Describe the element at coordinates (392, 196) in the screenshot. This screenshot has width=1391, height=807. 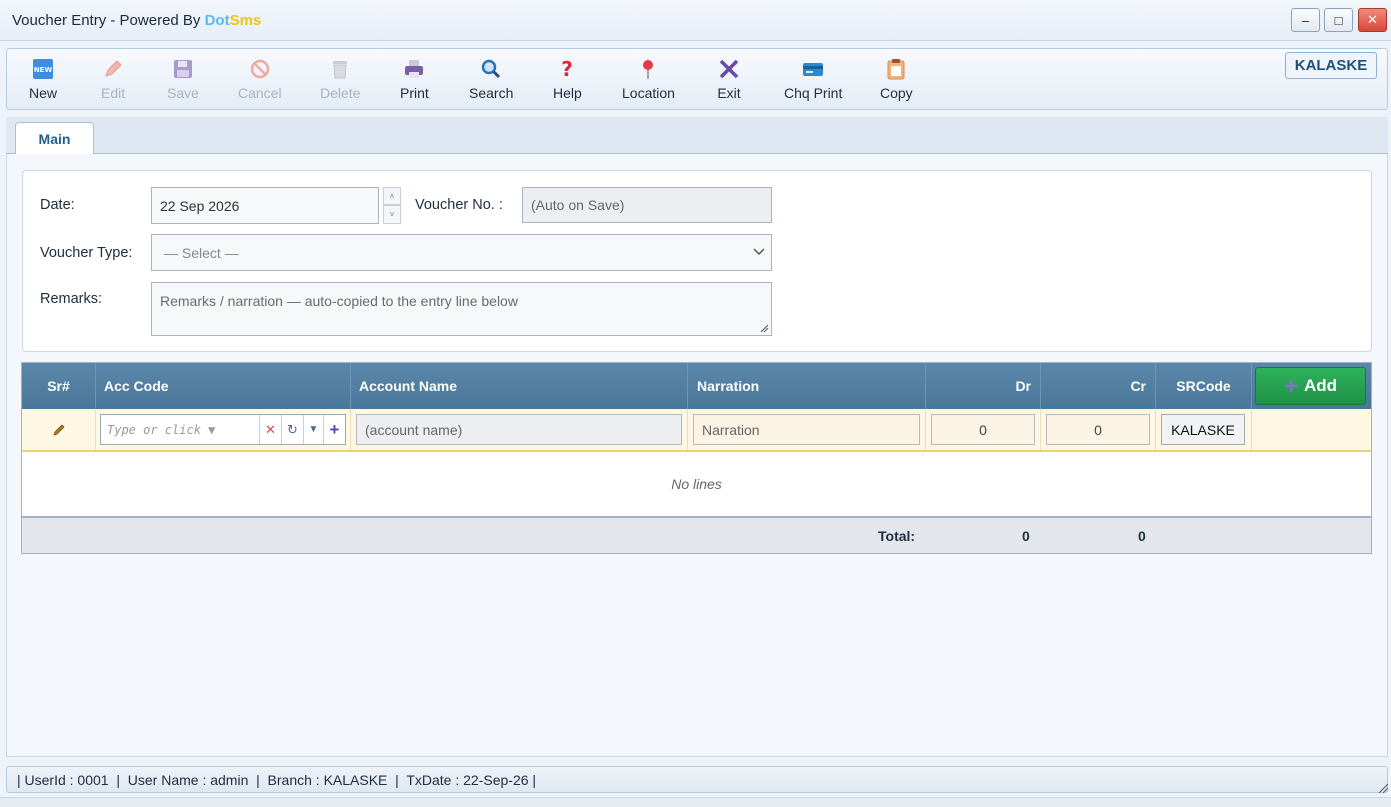
I see `date-up-button: ˄` at that location.